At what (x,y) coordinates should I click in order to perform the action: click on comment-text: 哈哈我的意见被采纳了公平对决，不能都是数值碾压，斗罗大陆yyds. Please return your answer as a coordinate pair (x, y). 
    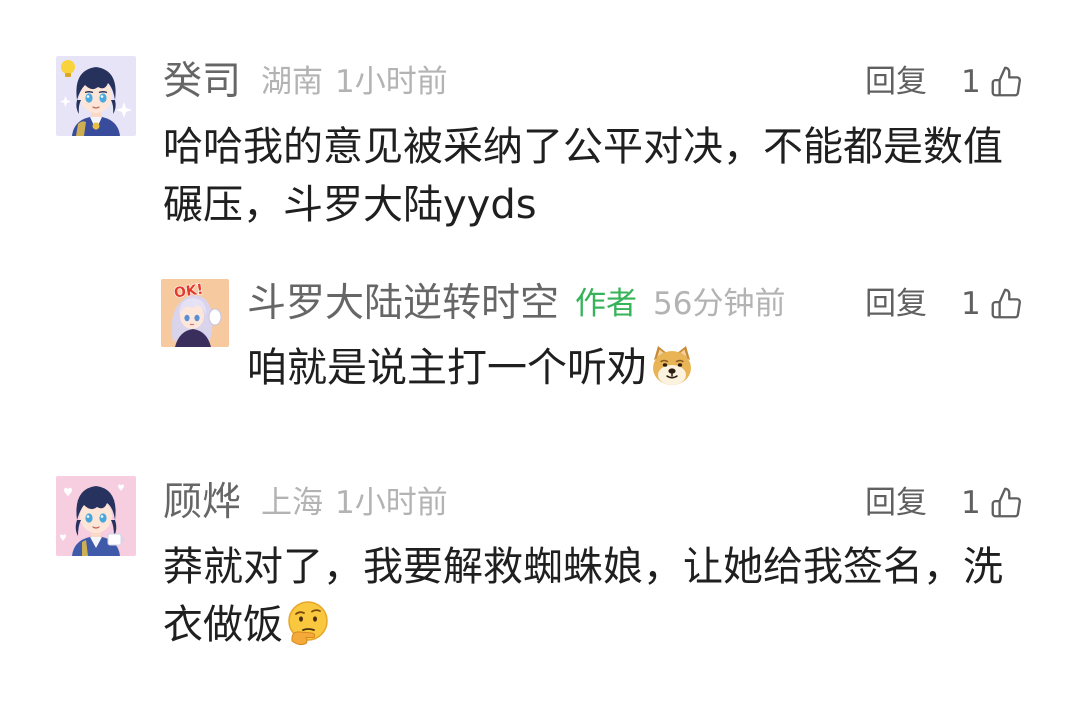
    Looking at the image, I should click on (593, 176).